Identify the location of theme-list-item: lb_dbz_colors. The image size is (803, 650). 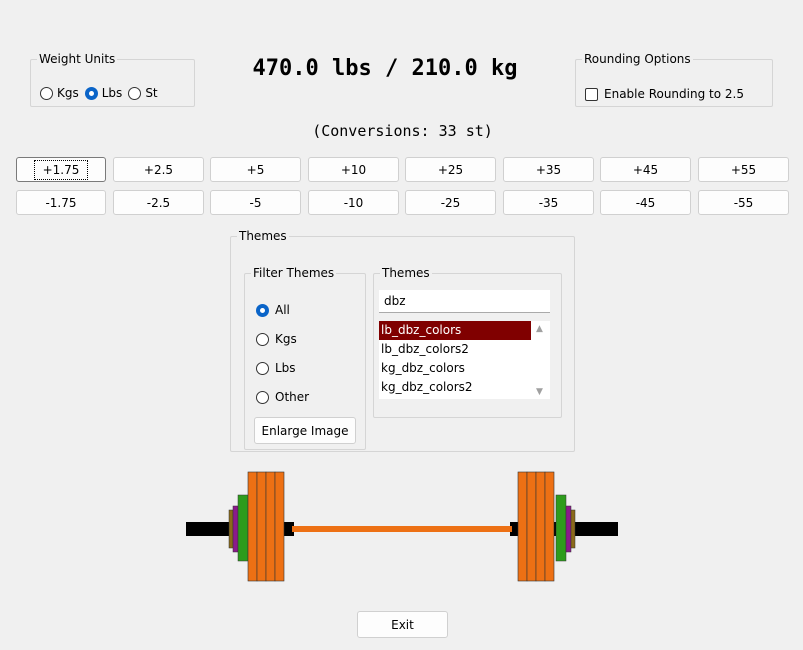
(455, 330).